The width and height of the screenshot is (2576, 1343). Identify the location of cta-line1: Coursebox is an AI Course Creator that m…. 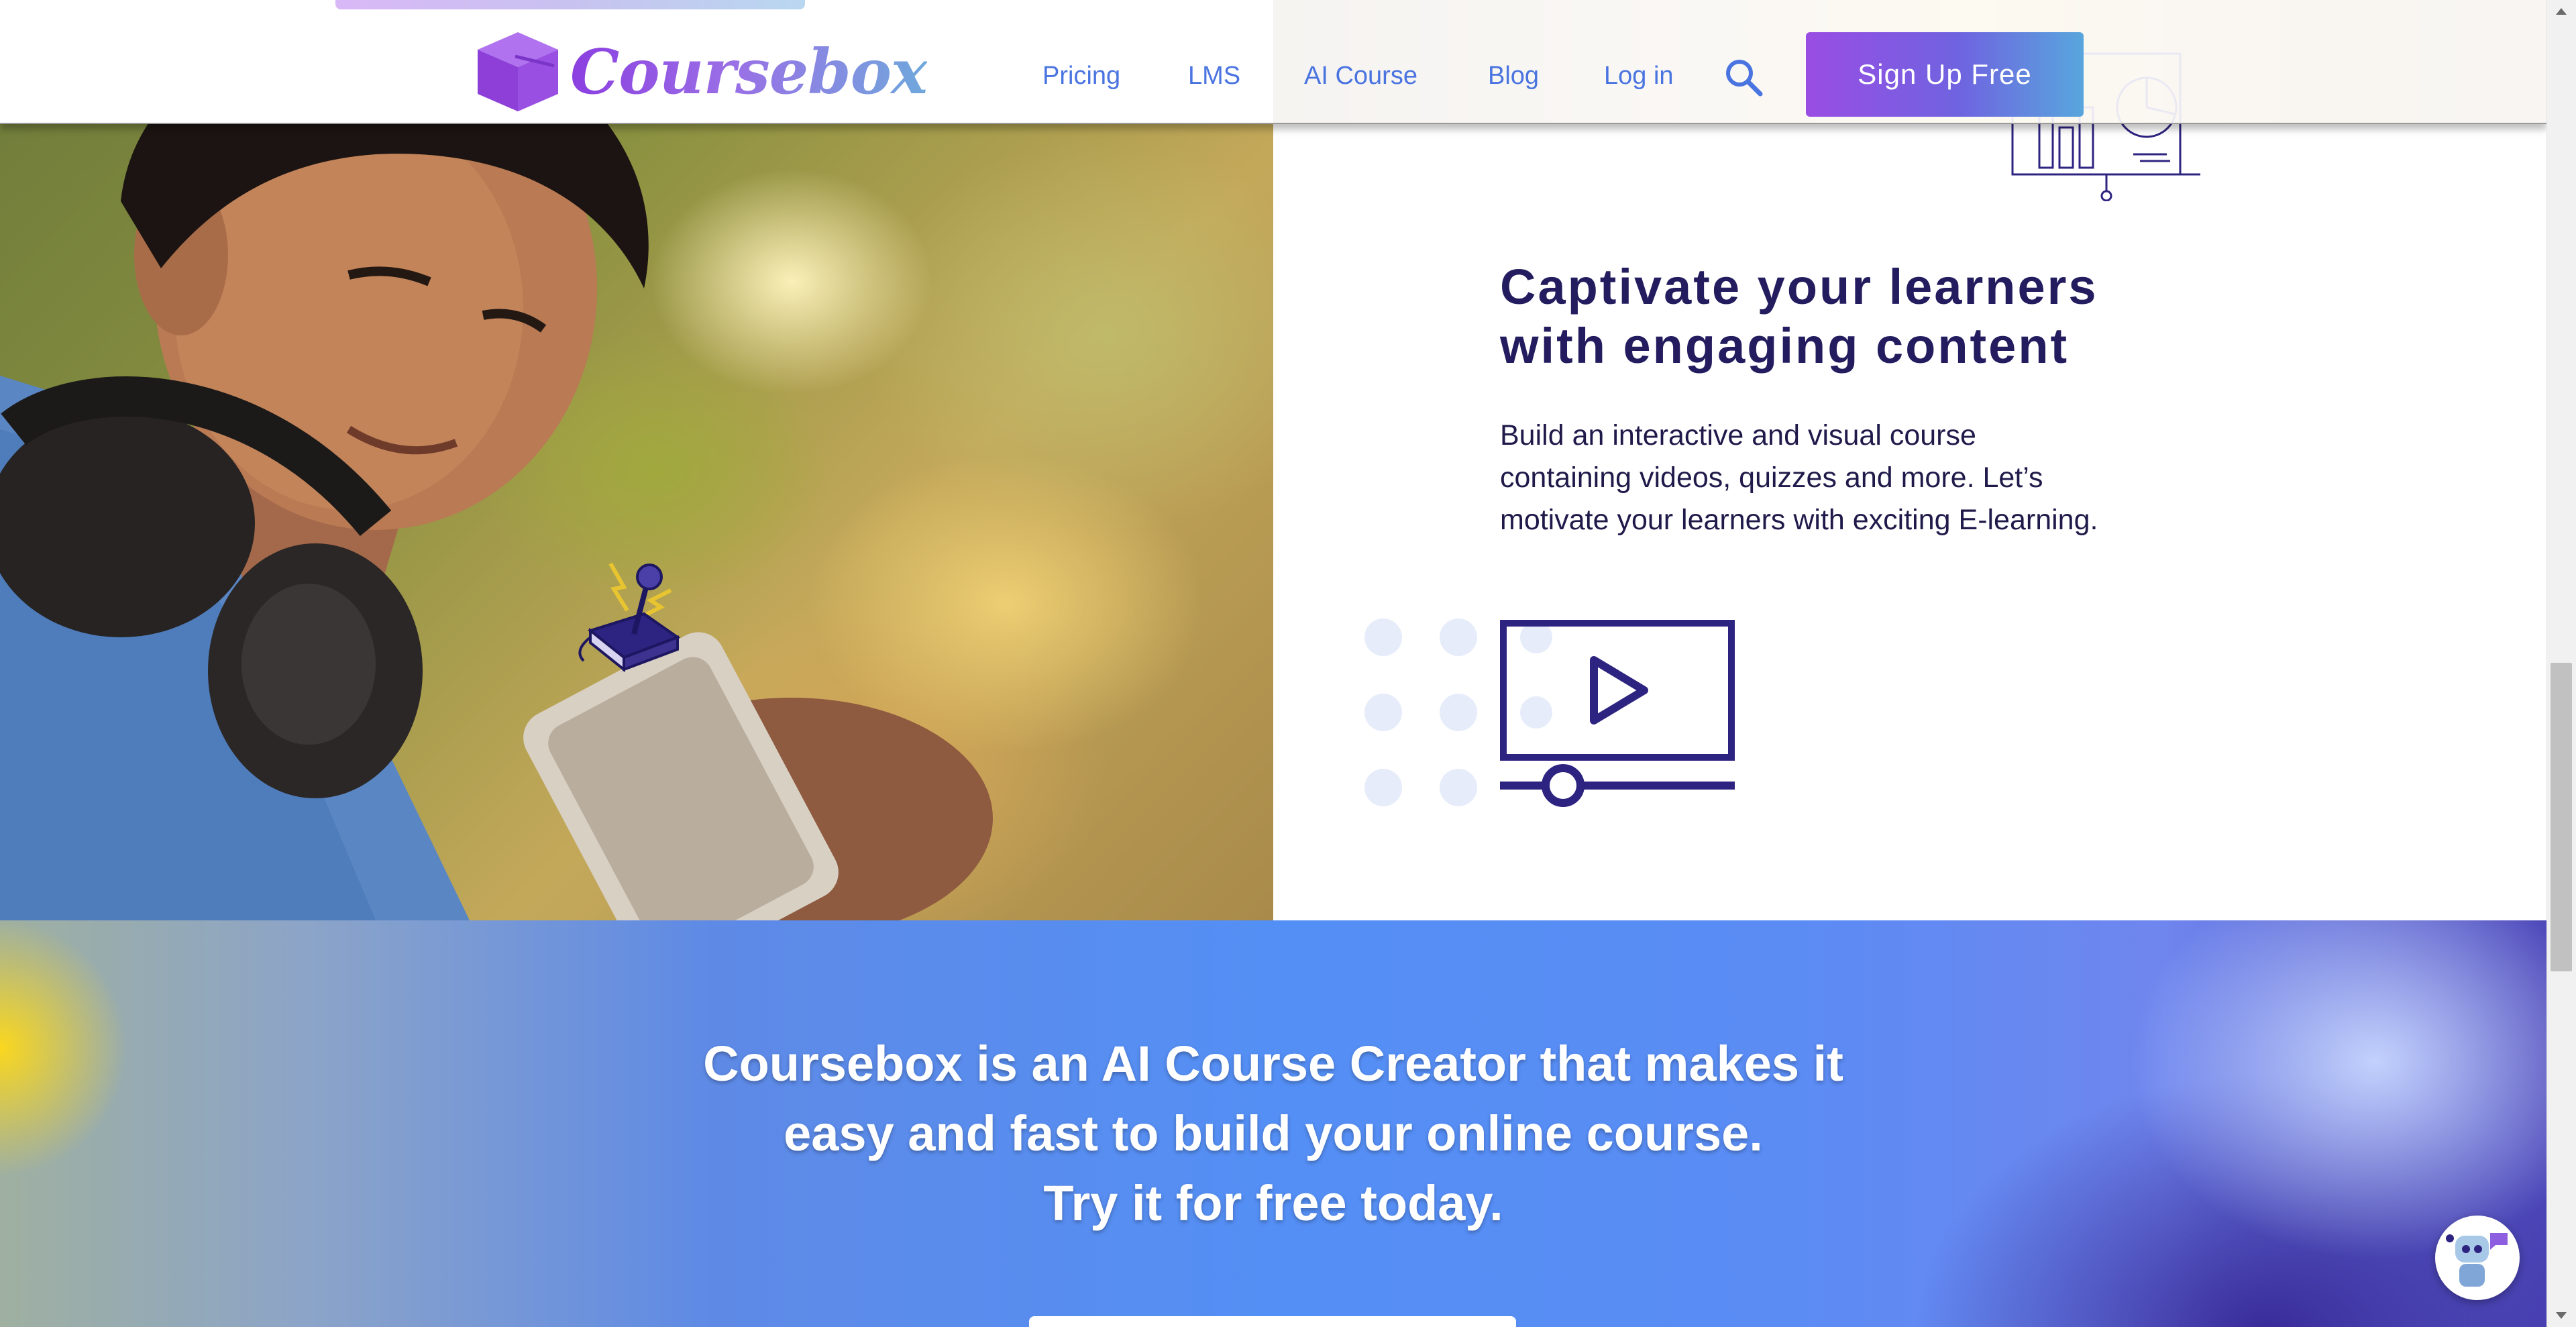
(1273, 1063).